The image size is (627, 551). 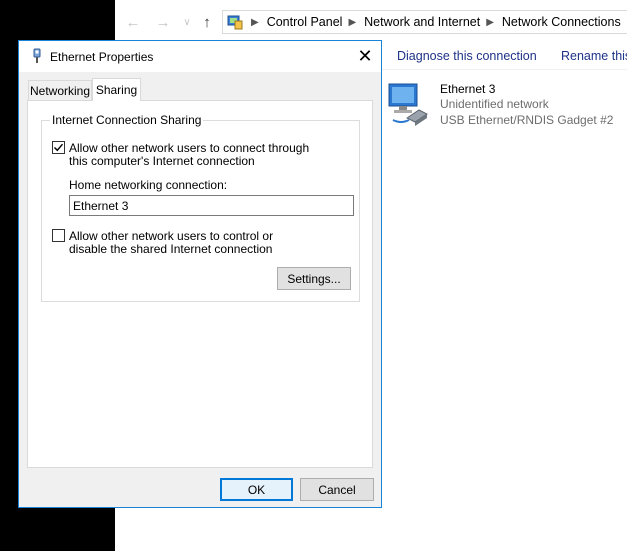 I want to click on home-networking-input, so click(x=211, y=205).